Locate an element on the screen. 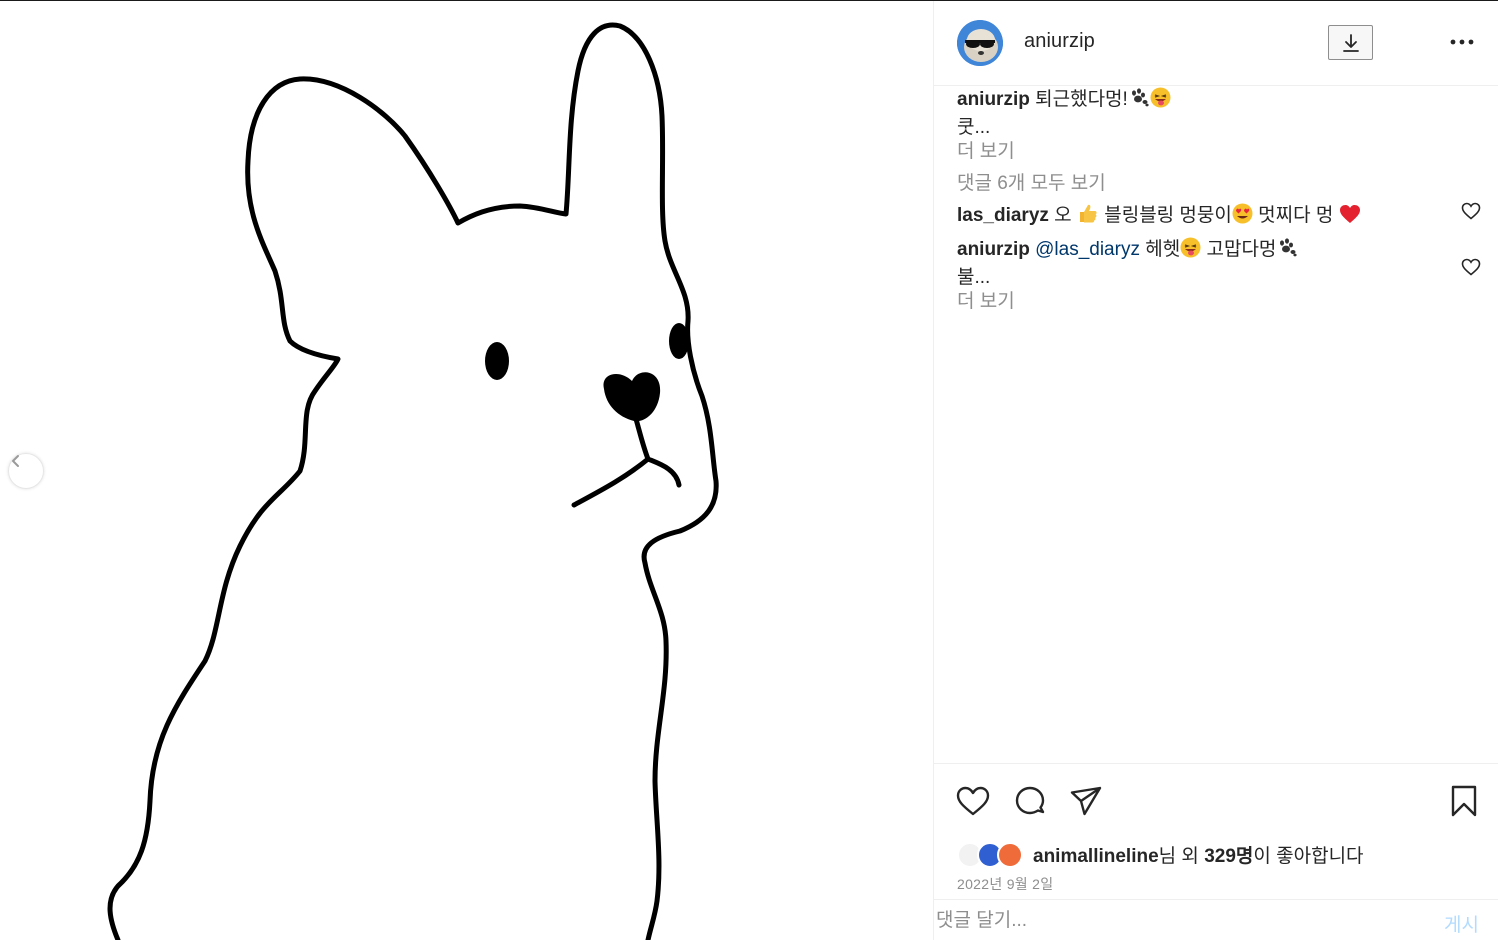  bookmark-icon is located at coordinates (1464, 801).